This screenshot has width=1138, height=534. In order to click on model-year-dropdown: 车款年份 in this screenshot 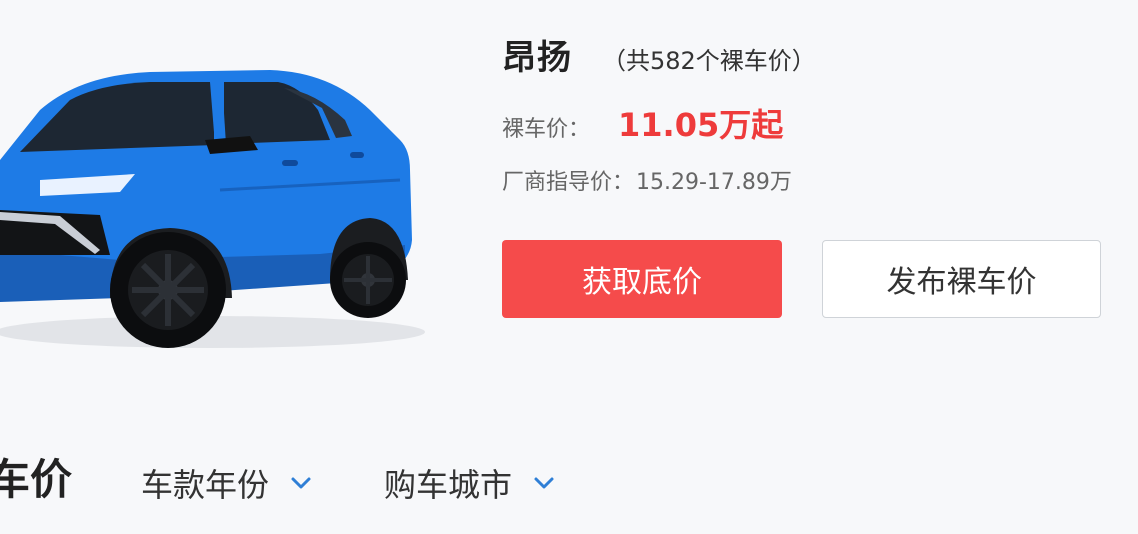, I will do `click(227, 483)`.